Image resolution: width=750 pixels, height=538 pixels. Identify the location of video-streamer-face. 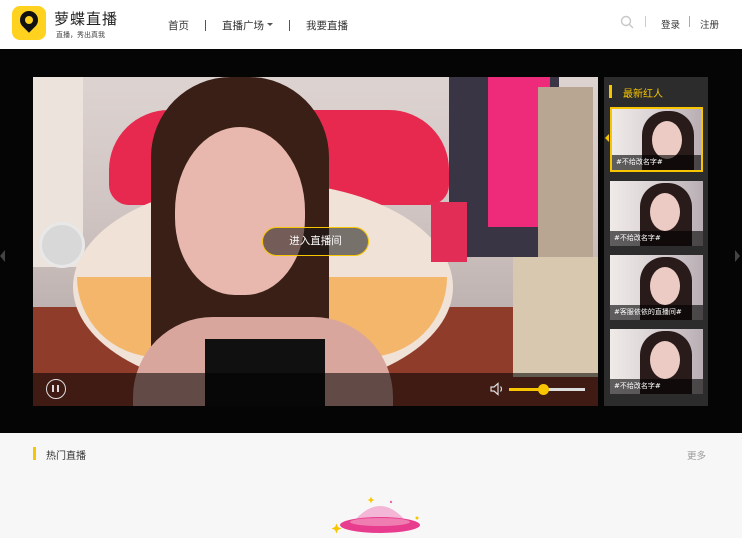
(240, 211).